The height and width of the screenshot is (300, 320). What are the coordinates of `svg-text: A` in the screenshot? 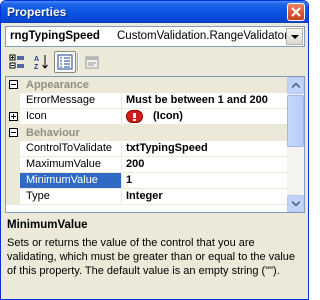 It's located at (36, 59).